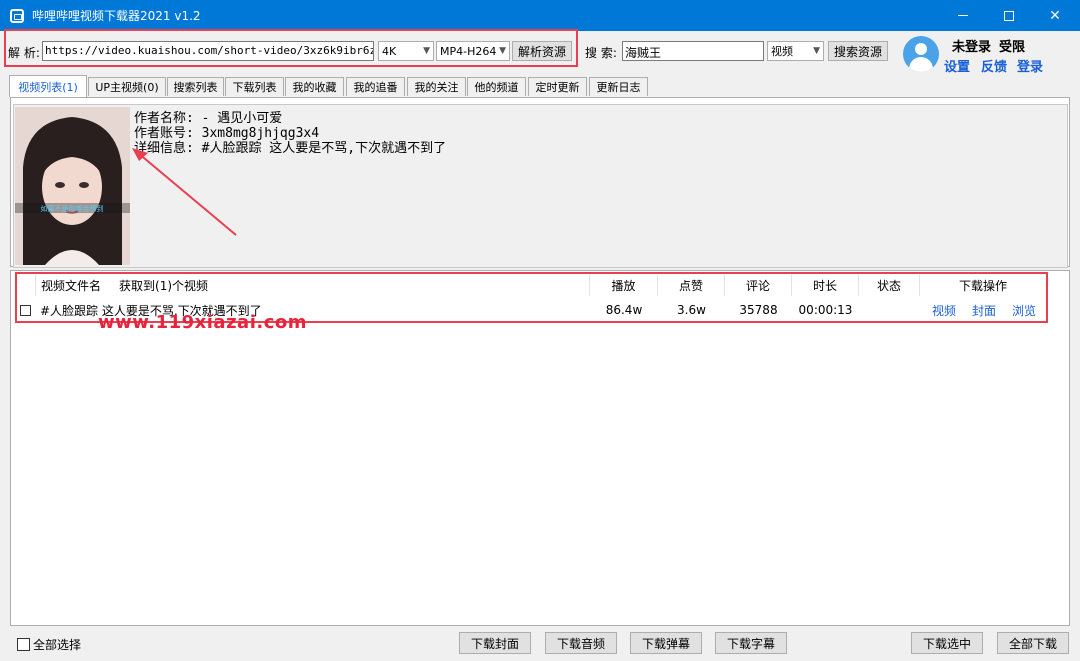 The height and width of the screenshot is (661, 1080). What do you see at coordinates (782, 51) in the screenshot?
I see `search-type-value: 视频` at bounding box center [782, 51].